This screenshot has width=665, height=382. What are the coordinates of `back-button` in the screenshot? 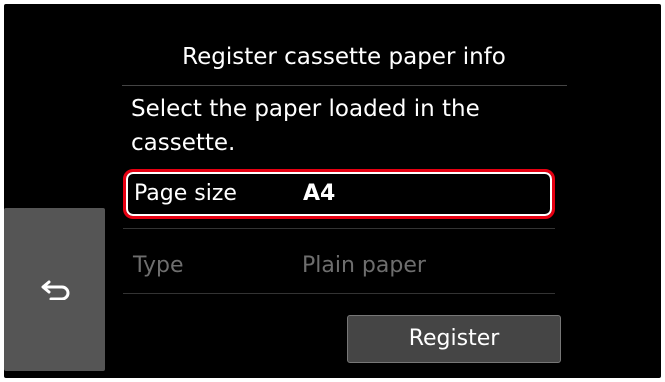 It's located at (54, 289).